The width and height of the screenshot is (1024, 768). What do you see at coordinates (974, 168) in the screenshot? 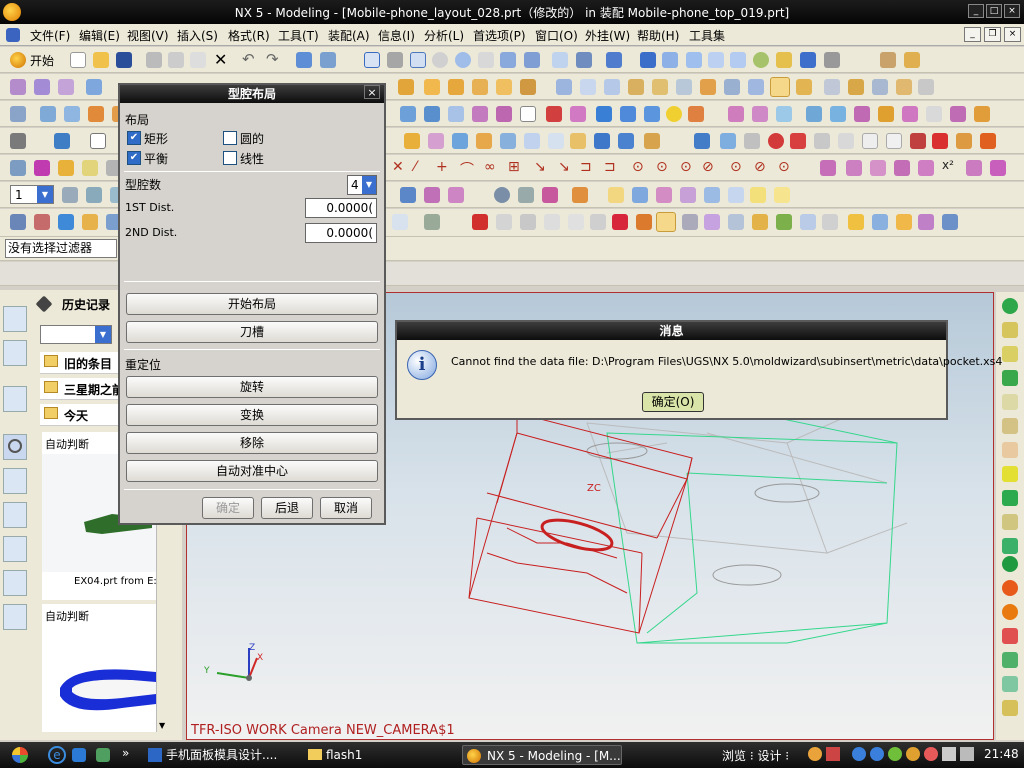
I see `toolbar-5-12-icon` at bounding box center [974, 168].